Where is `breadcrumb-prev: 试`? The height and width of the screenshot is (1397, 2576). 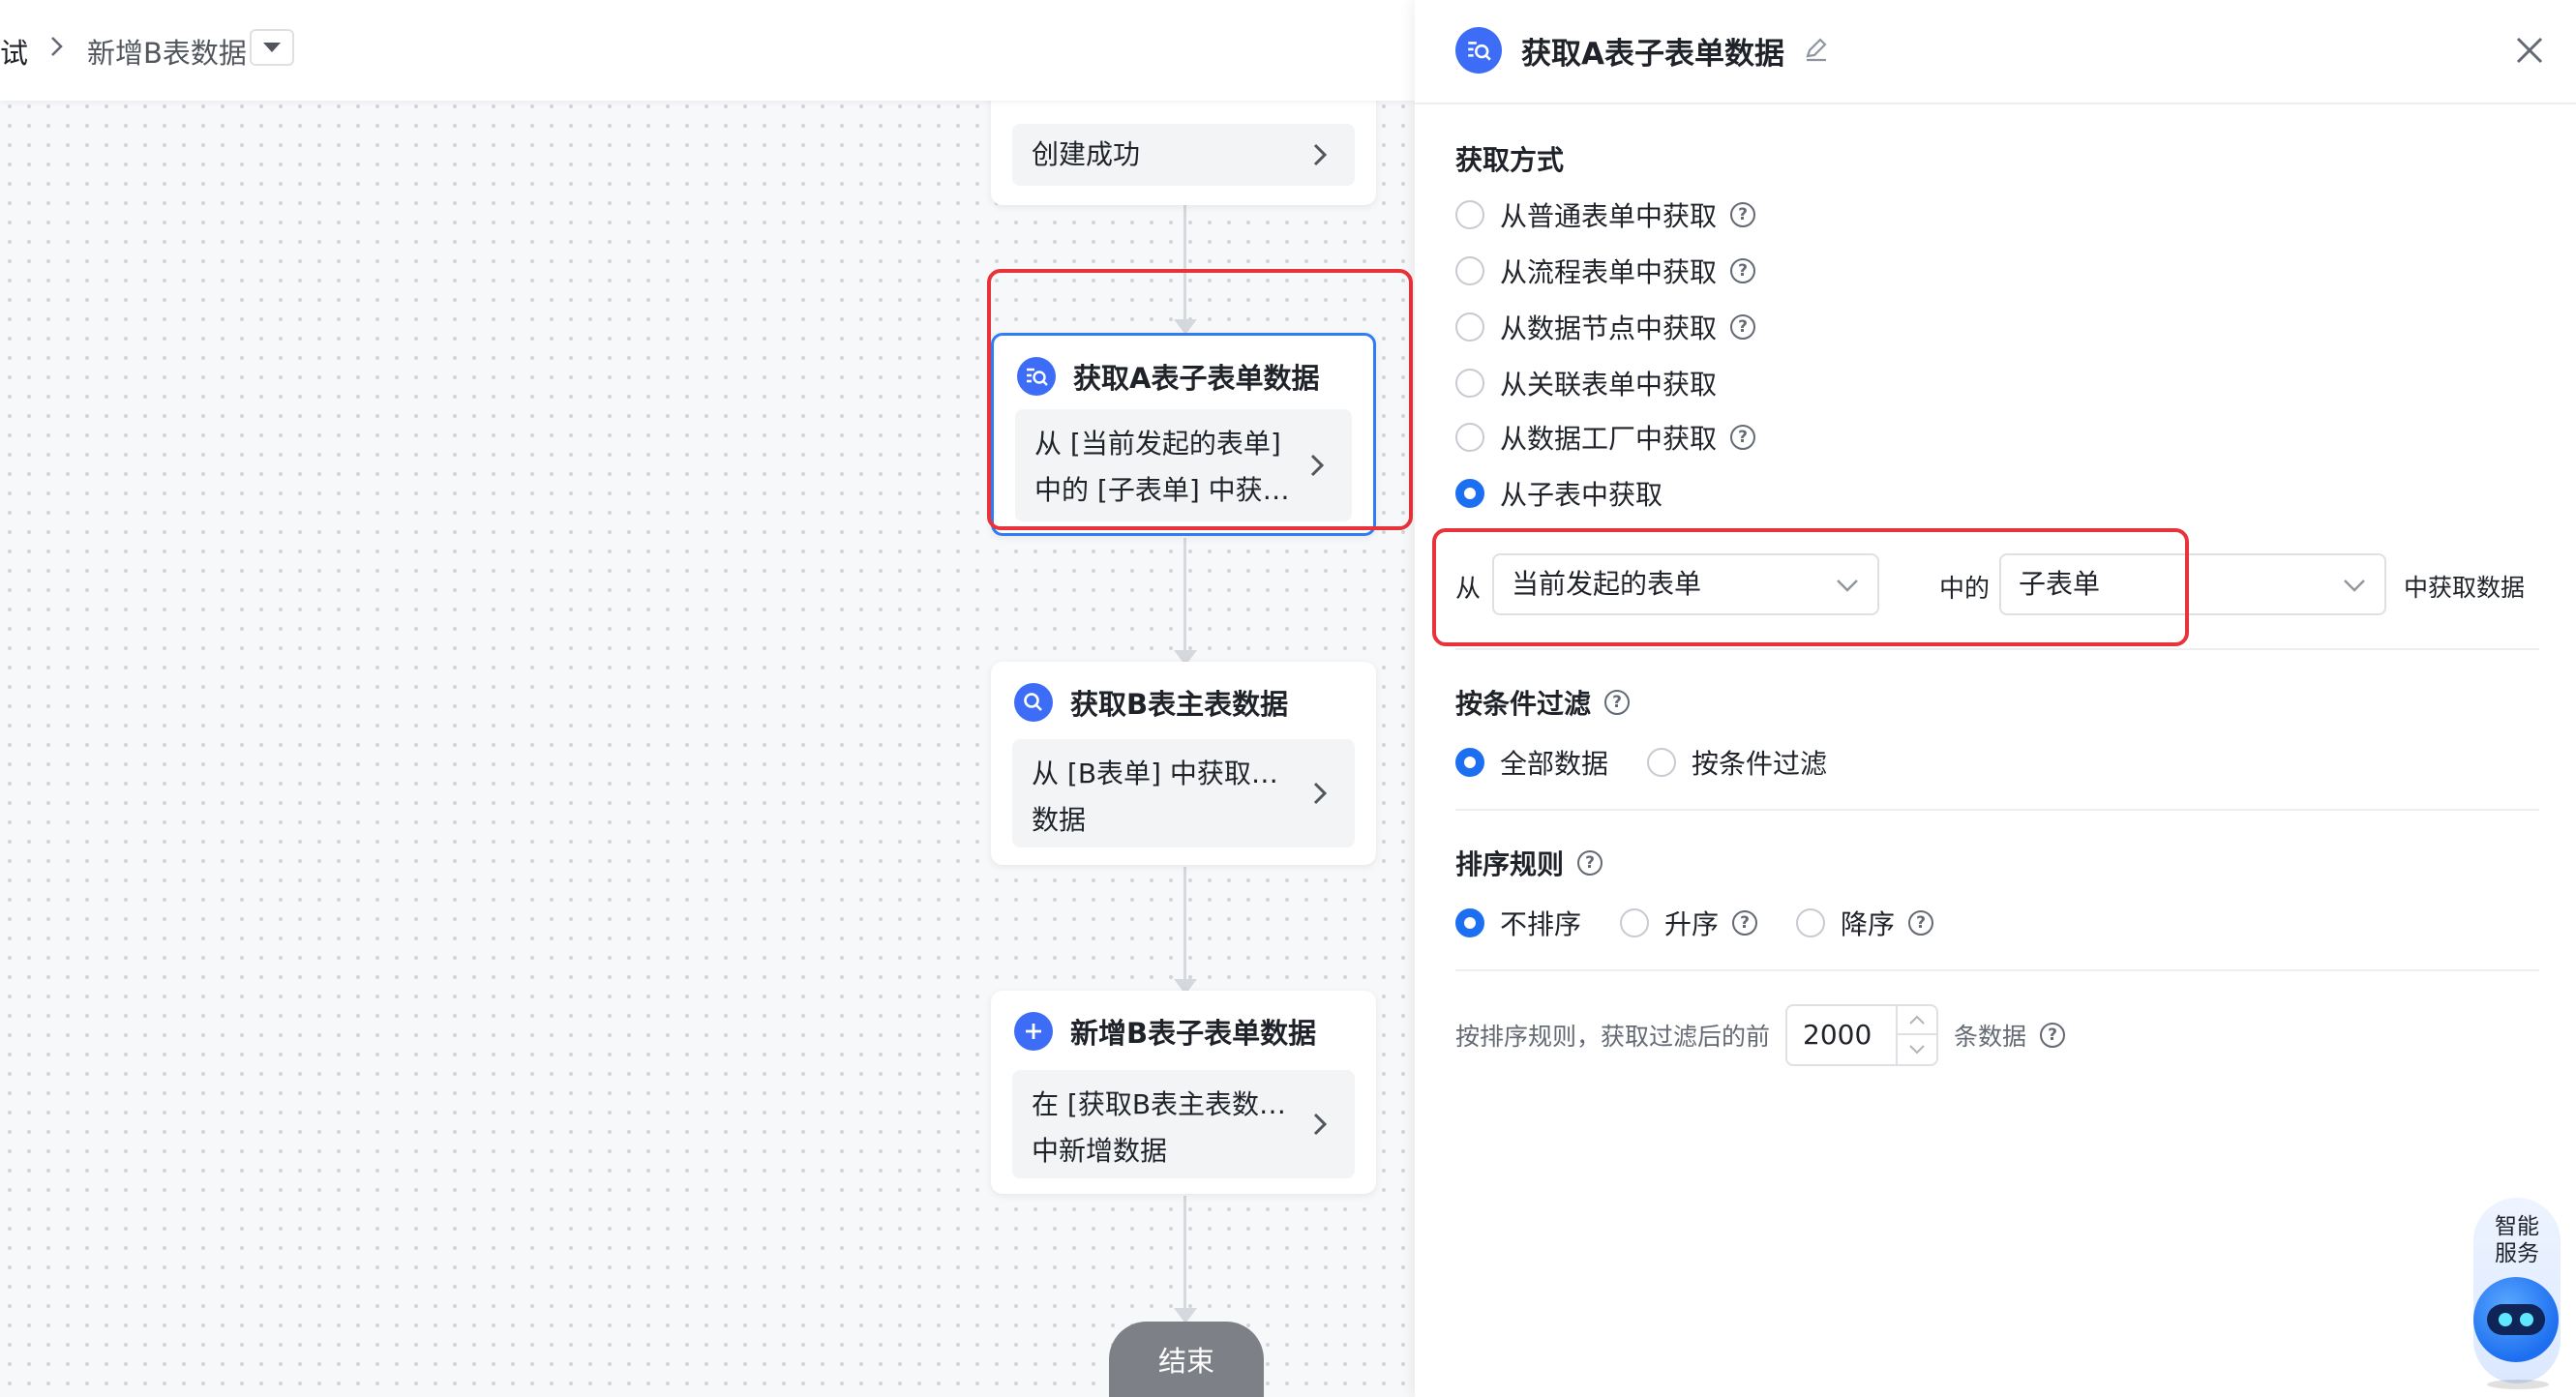 breadcrumb-prev: 试 is located at coordinates (14, 51).